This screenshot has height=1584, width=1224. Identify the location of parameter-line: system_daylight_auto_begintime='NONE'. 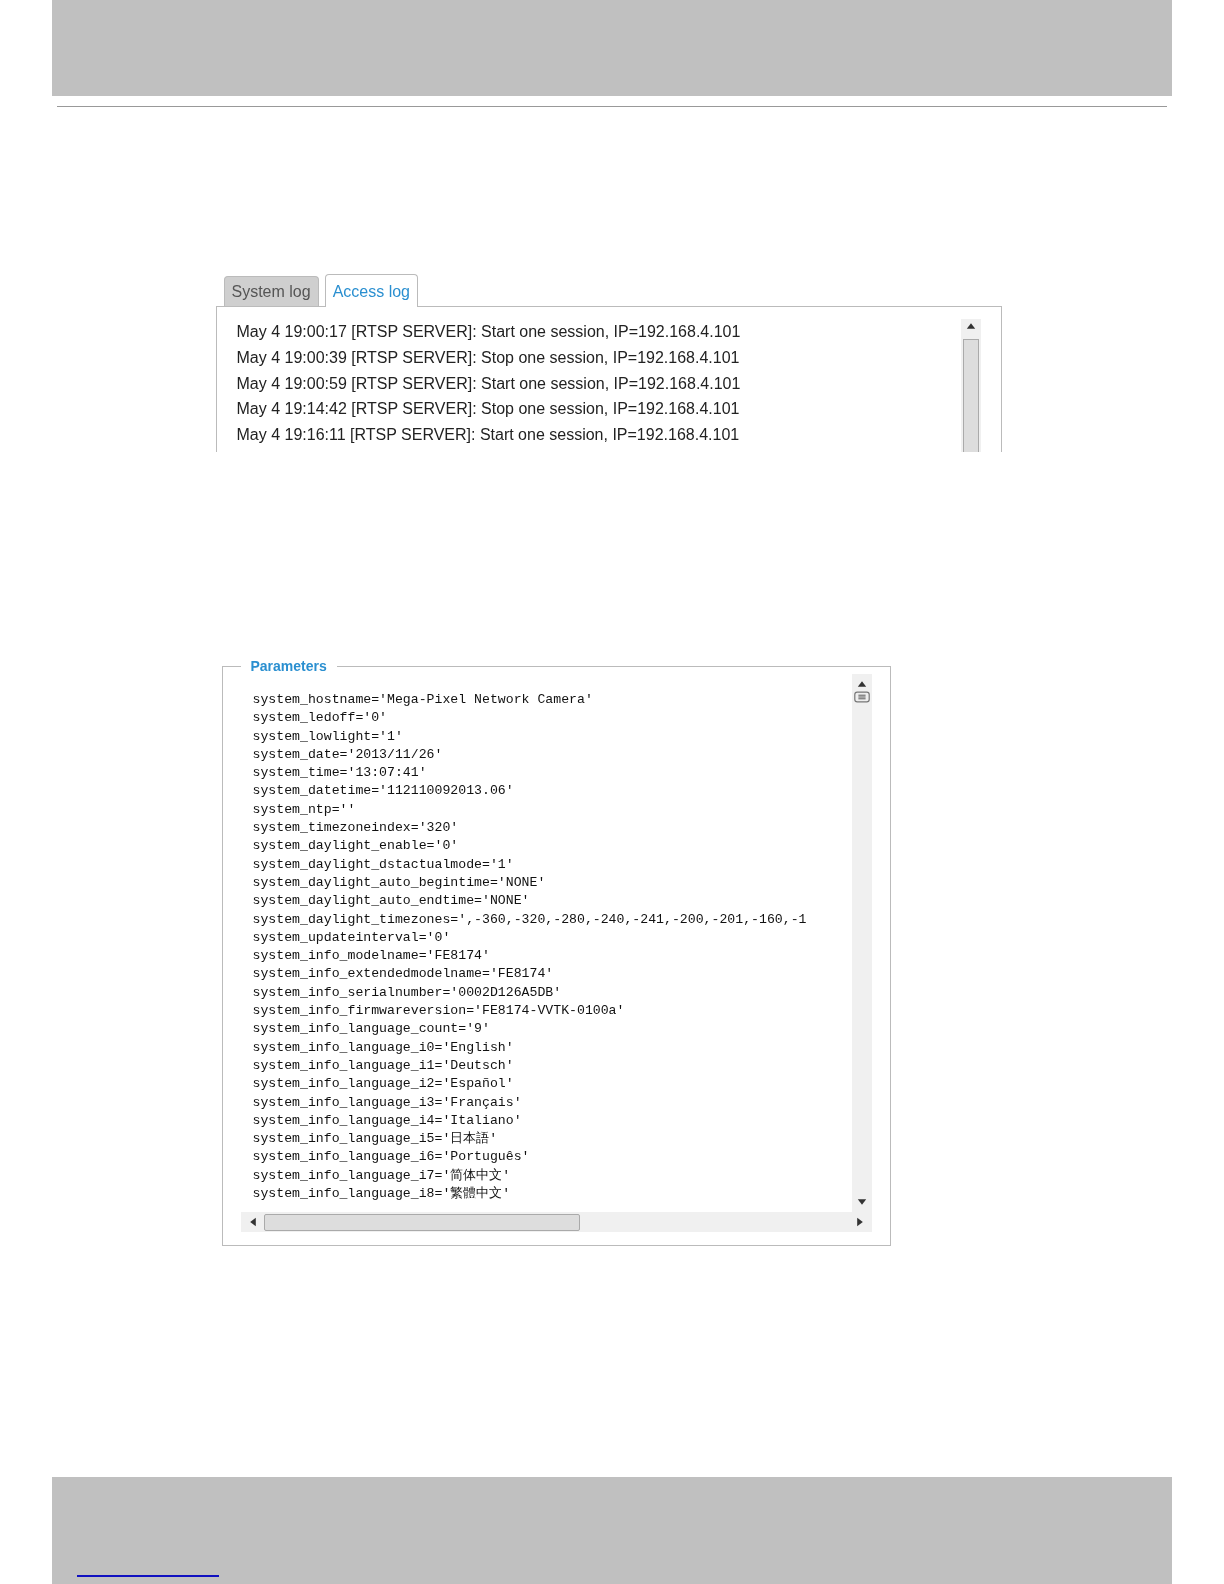
(399, 882).